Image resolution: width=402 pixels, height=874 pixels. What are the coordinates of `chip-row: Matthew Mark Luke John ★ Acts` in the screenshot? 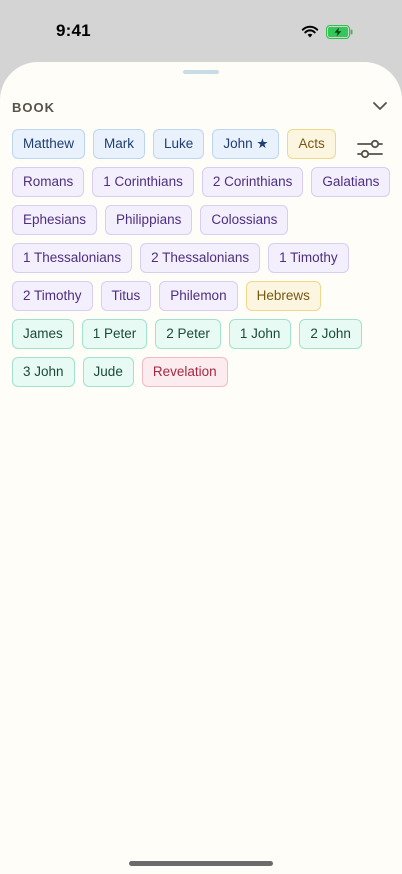 It's located at (180, 144).